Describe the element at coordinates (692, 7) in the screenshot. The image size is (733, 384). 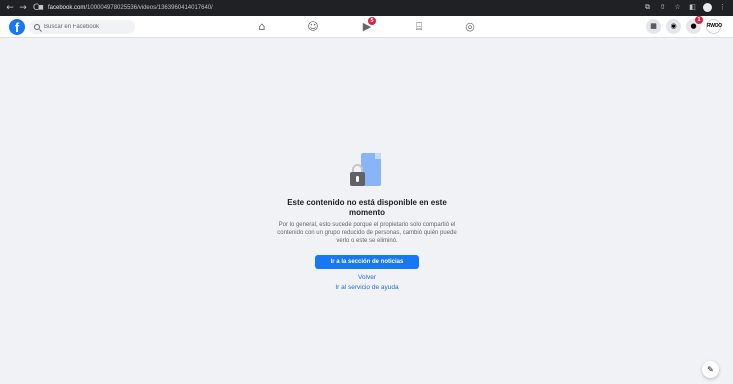
I see `sidepanel-icon: ◧` at that location.